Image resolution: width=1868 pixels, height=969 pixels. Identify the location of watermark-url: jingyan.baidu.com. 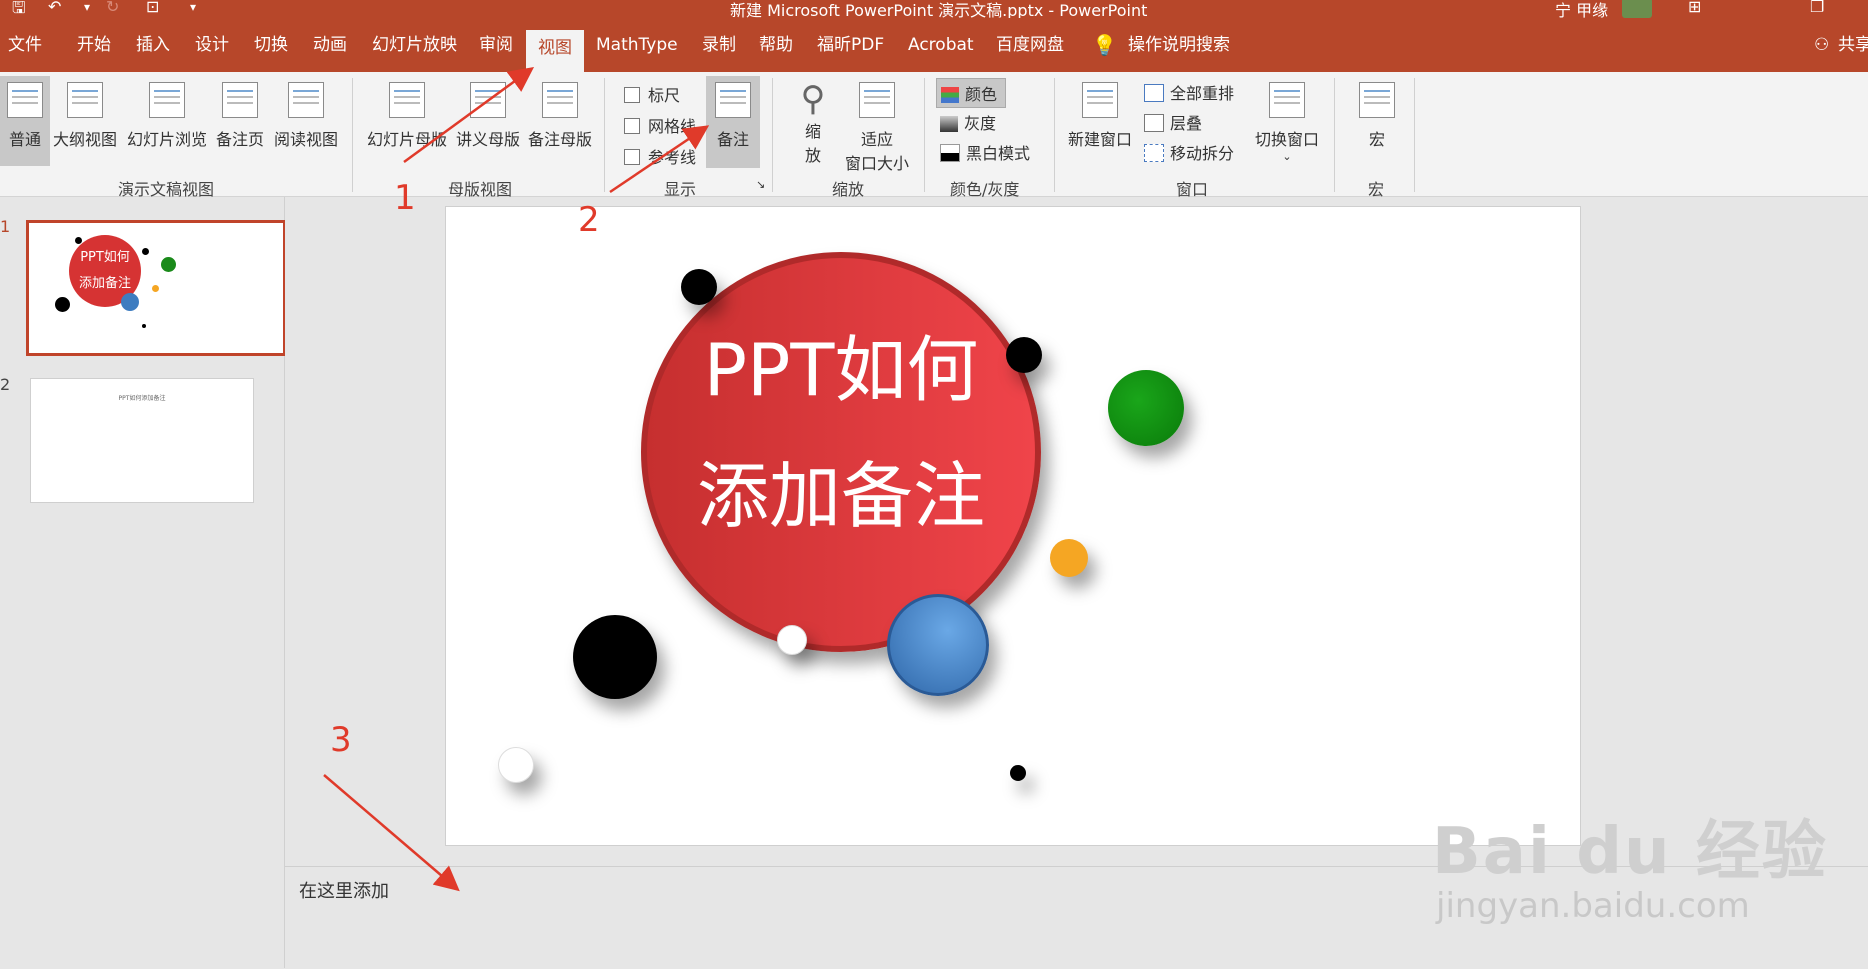
(1593, 906).